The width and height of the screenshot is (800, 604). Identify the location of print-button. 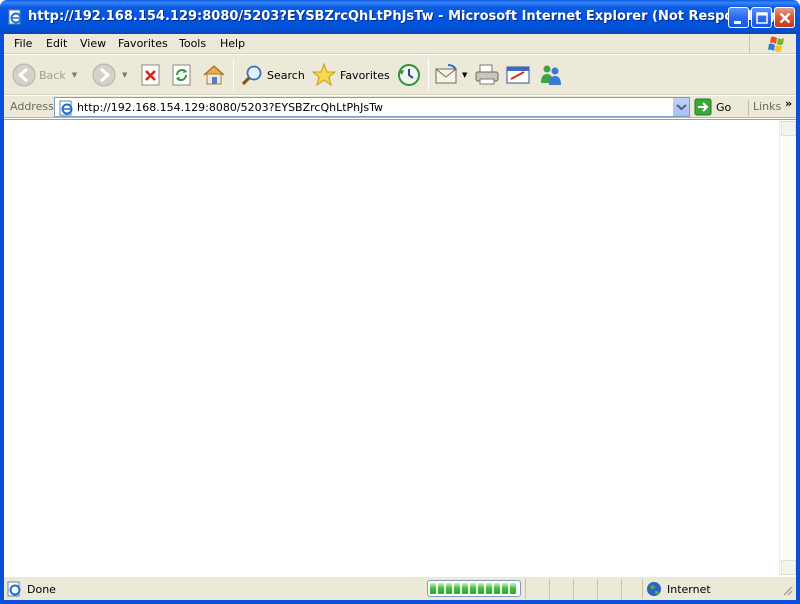
(487, 75).